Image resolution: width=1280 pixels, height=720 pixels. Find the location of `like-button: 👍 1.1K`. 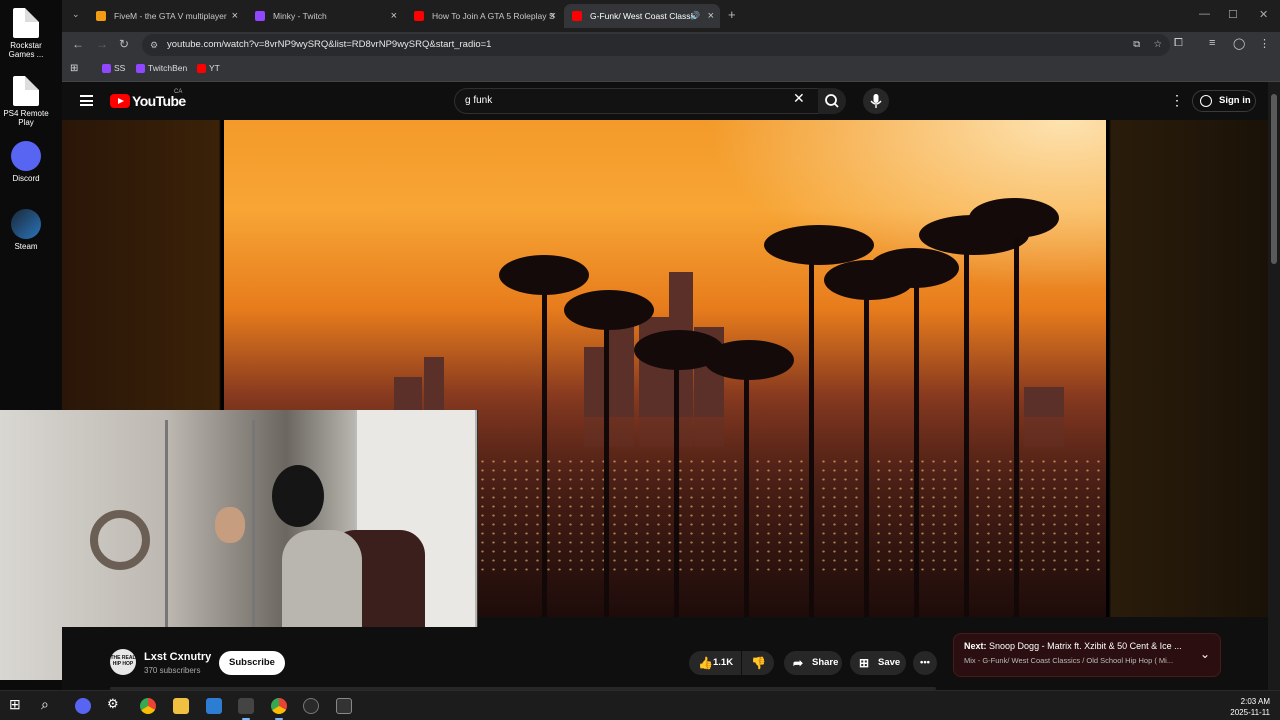

like-button: 👍 1.1K is located at coordinates (715, 663).